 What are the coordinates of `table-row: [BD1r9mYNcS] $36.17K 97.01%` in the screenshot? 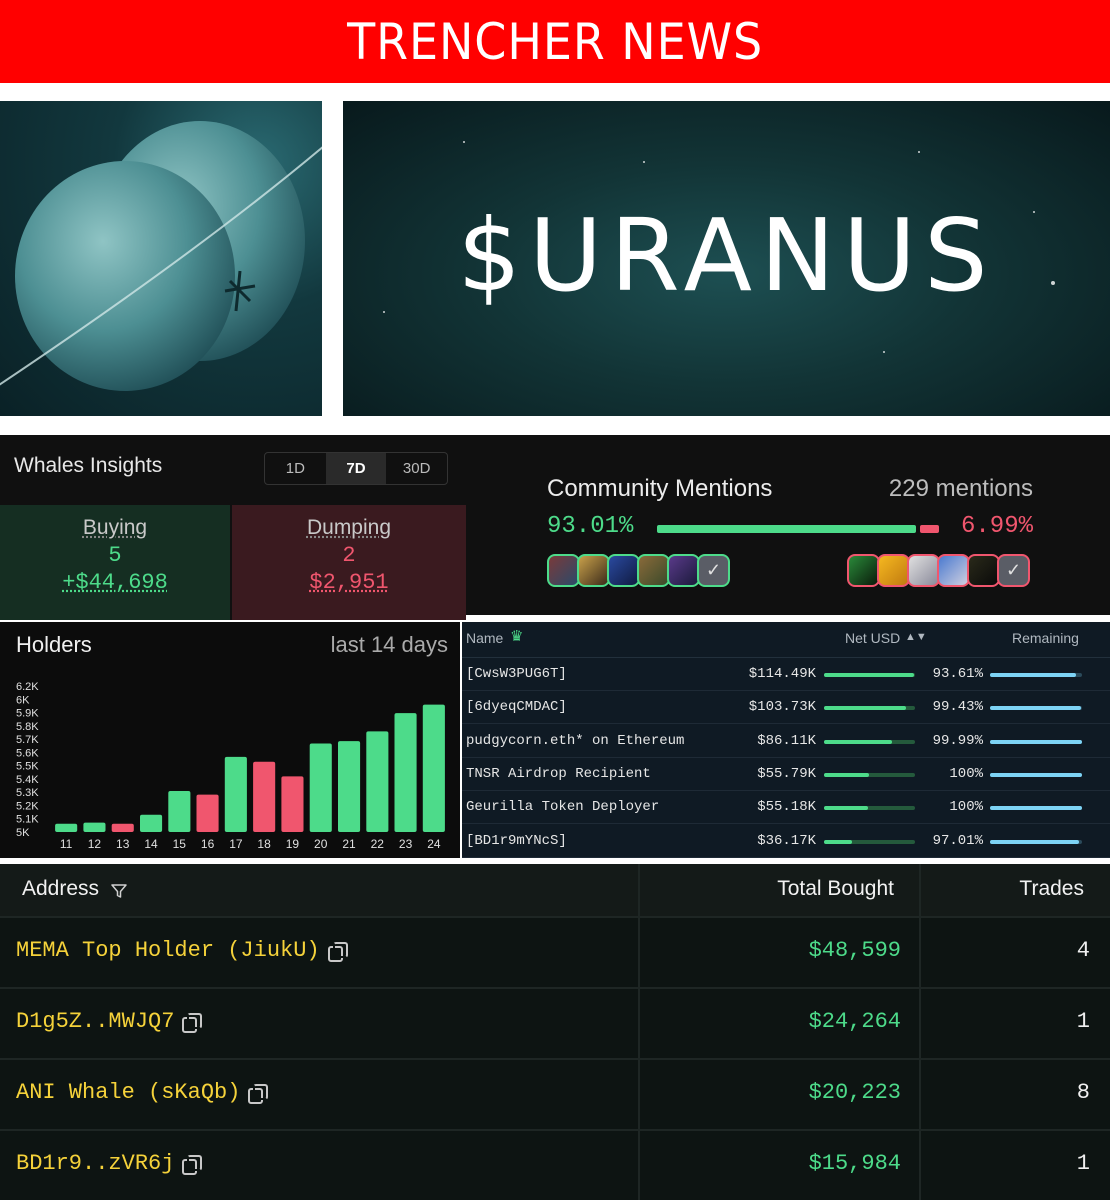 It's located at (786, 841).